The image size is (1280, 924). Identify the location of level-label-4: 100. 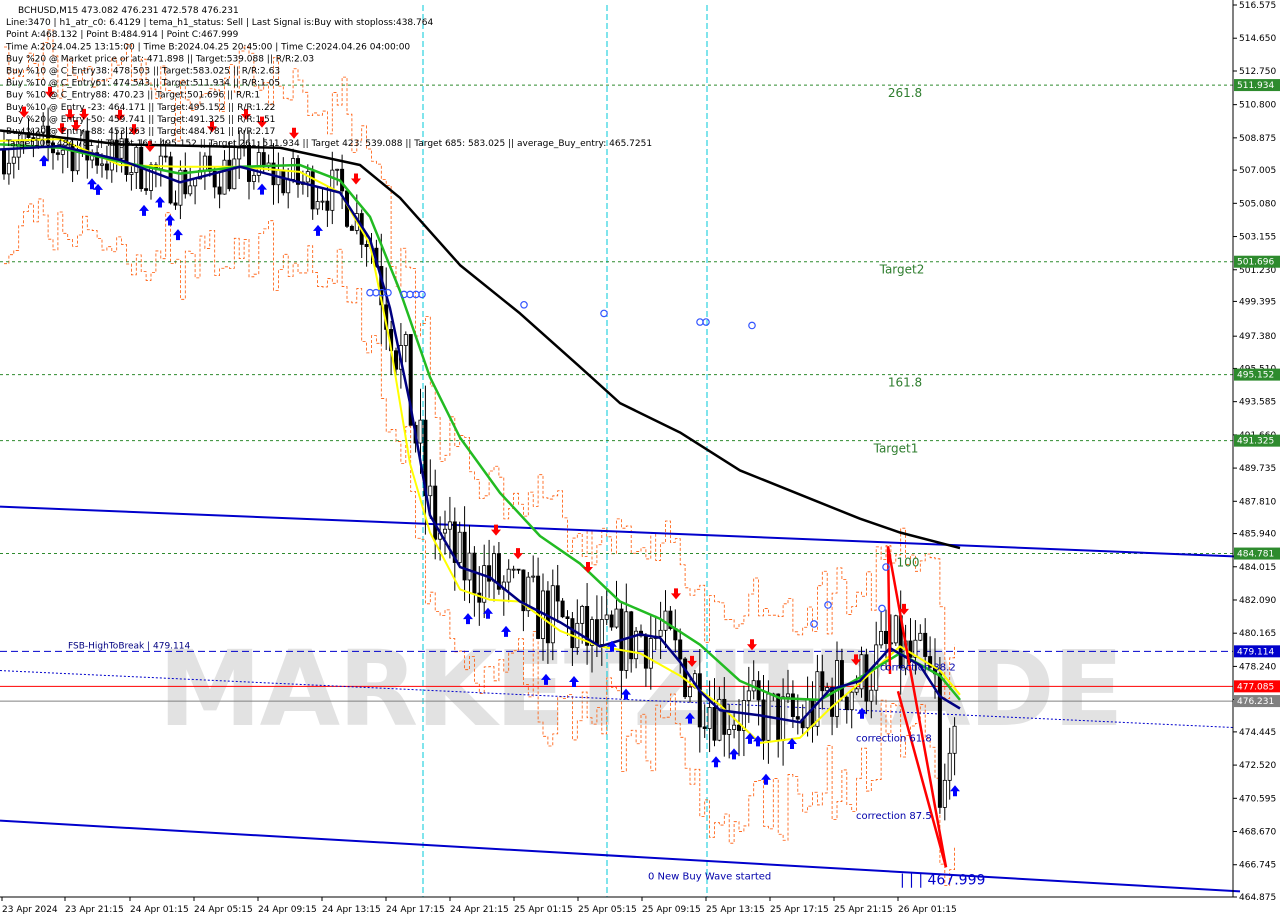
(908, 563).